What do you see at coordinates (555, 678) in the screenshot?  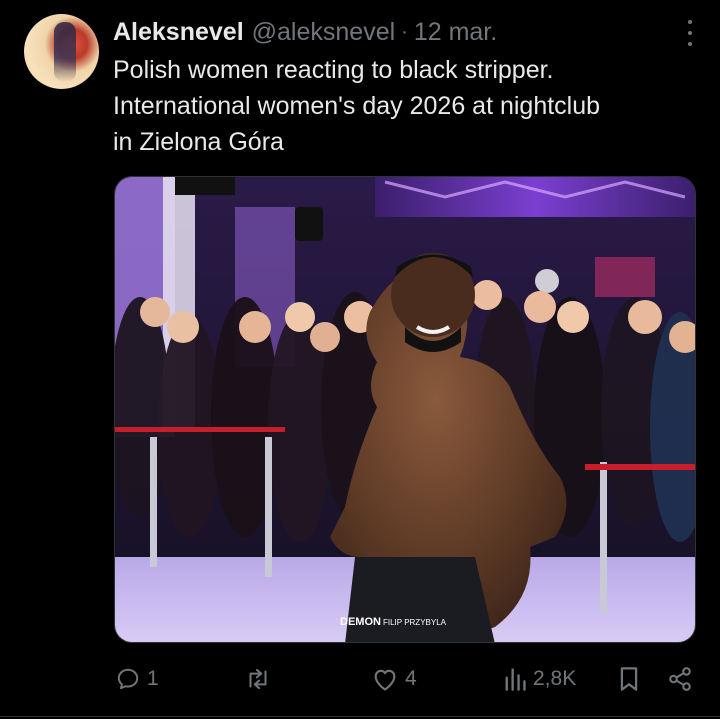 I see `views-count: 2,8K` at bounding box center [555, 678].